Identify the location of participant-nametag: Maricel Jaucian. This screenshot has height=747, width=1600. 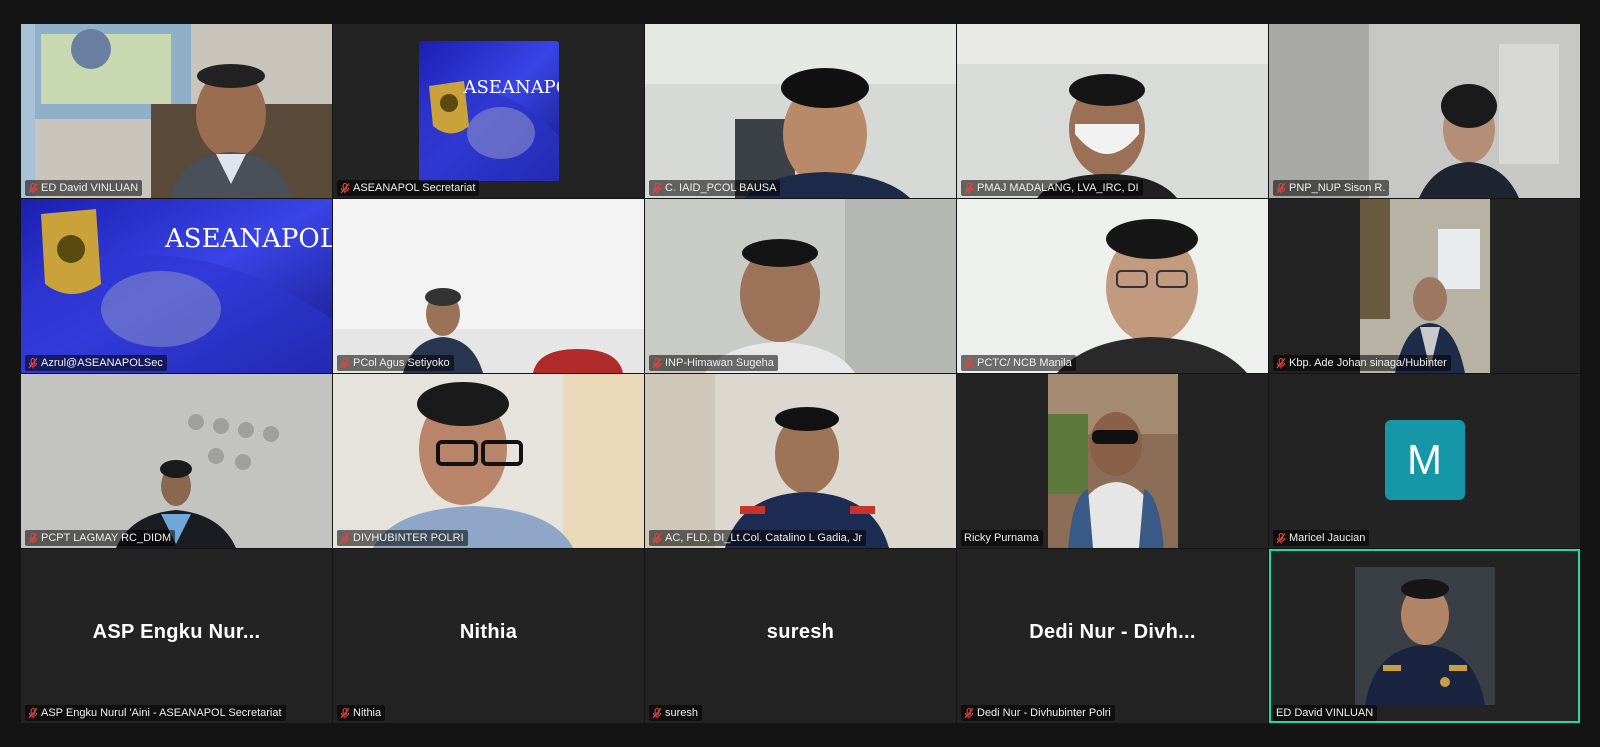
(1321, 538).